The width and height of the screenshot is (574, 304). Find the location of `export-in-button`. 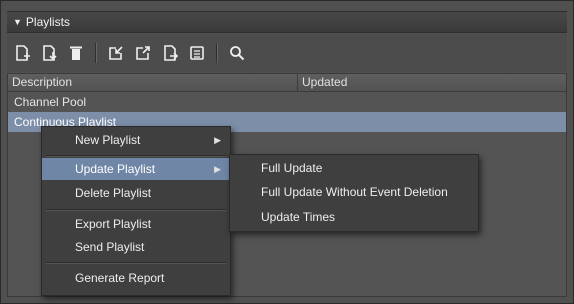

export-in-button is located at coordinates (116, 53).